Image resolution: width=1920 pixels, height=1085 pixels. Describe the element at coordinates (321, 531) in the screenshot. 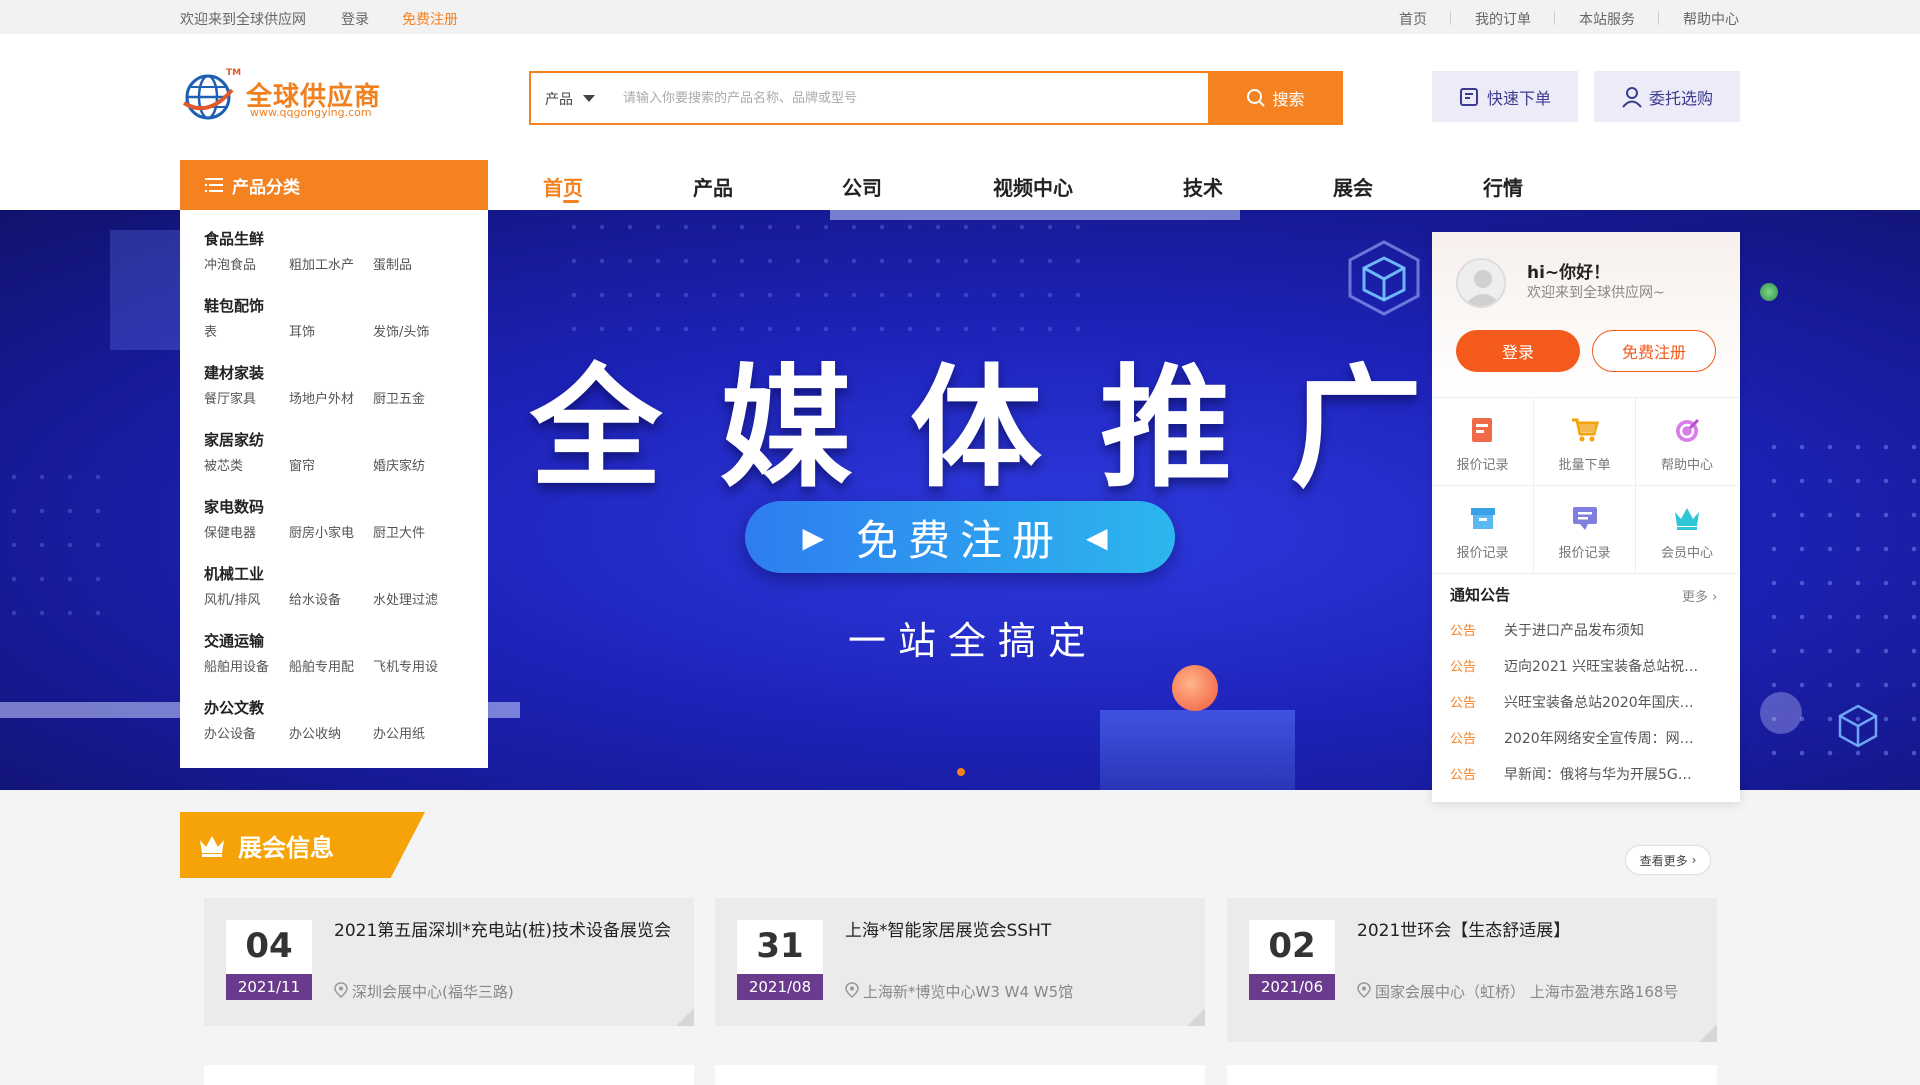

I see `category-subitem: 厨房小家电` at that location.